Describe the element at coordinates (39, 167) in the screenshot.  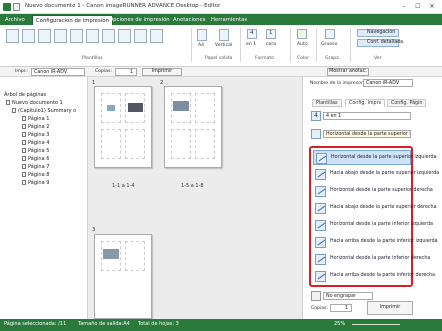
I see `tree-page-label: Página 7` at that location.